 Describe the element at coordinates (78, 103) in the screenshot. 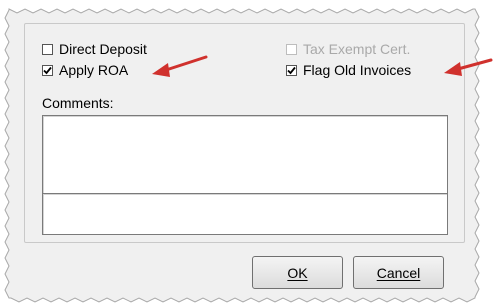

I see `comments-label: Comments:` at that location.